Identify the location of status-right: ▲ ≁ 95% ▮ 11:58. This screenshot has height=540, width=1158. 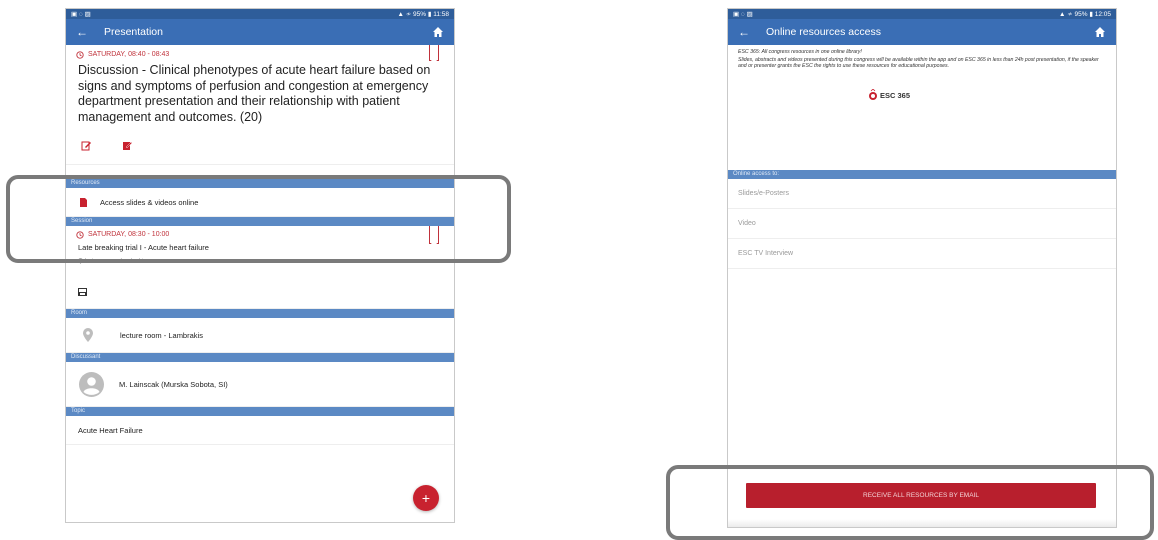
(423, 14).